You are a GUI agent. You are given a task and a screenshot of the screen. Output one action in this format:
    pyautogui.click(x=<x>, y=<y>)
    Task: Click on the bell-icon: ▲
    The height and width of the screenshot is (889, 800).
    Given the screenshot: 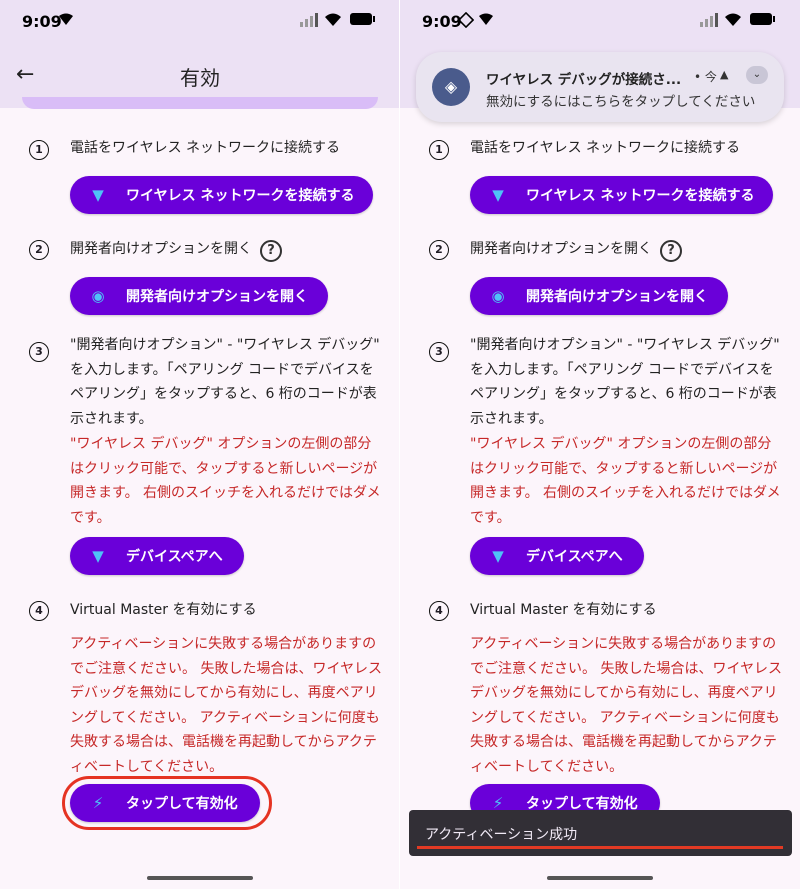 What is the action you would take?
    pyautogui.click(x=724, y=74)
    